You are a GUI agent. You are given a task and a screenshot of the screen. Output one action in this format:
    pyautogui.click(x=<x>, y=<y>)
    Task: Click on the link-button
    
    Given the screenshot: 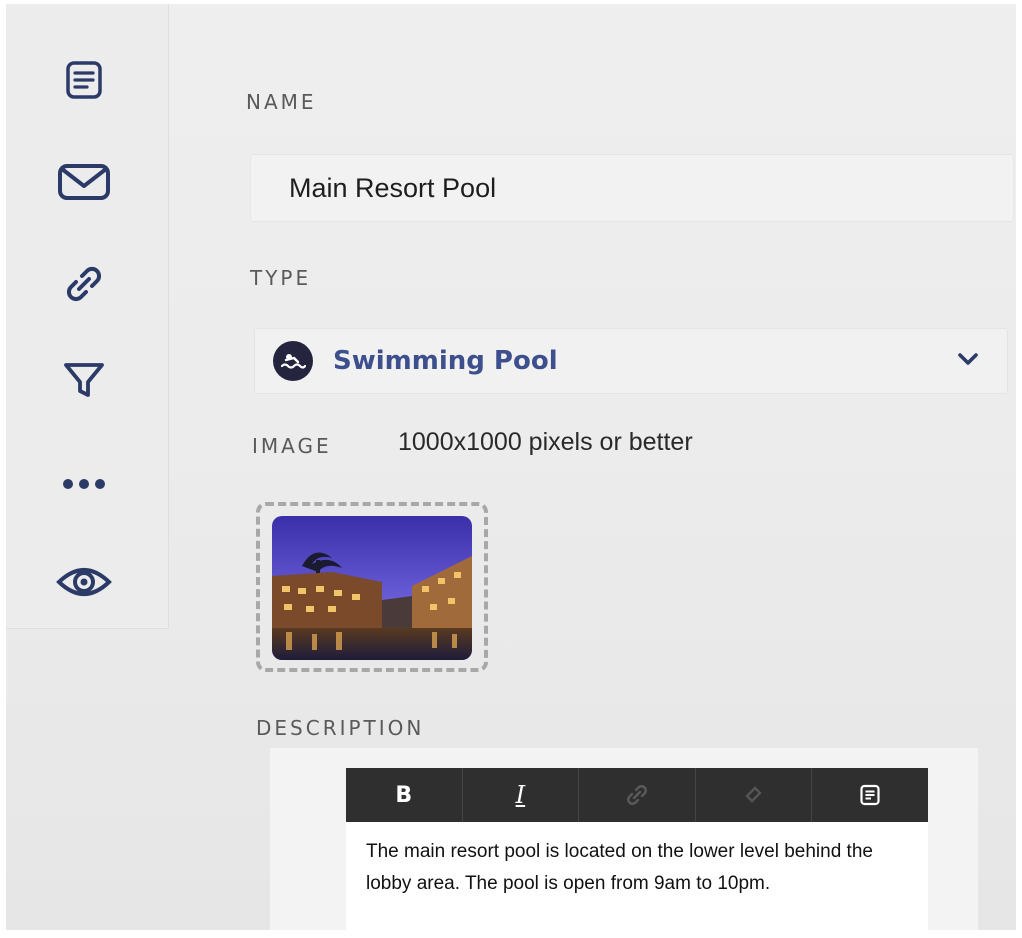 What is the action you would take?
    pyautogui.click(x=637, y=795)
    